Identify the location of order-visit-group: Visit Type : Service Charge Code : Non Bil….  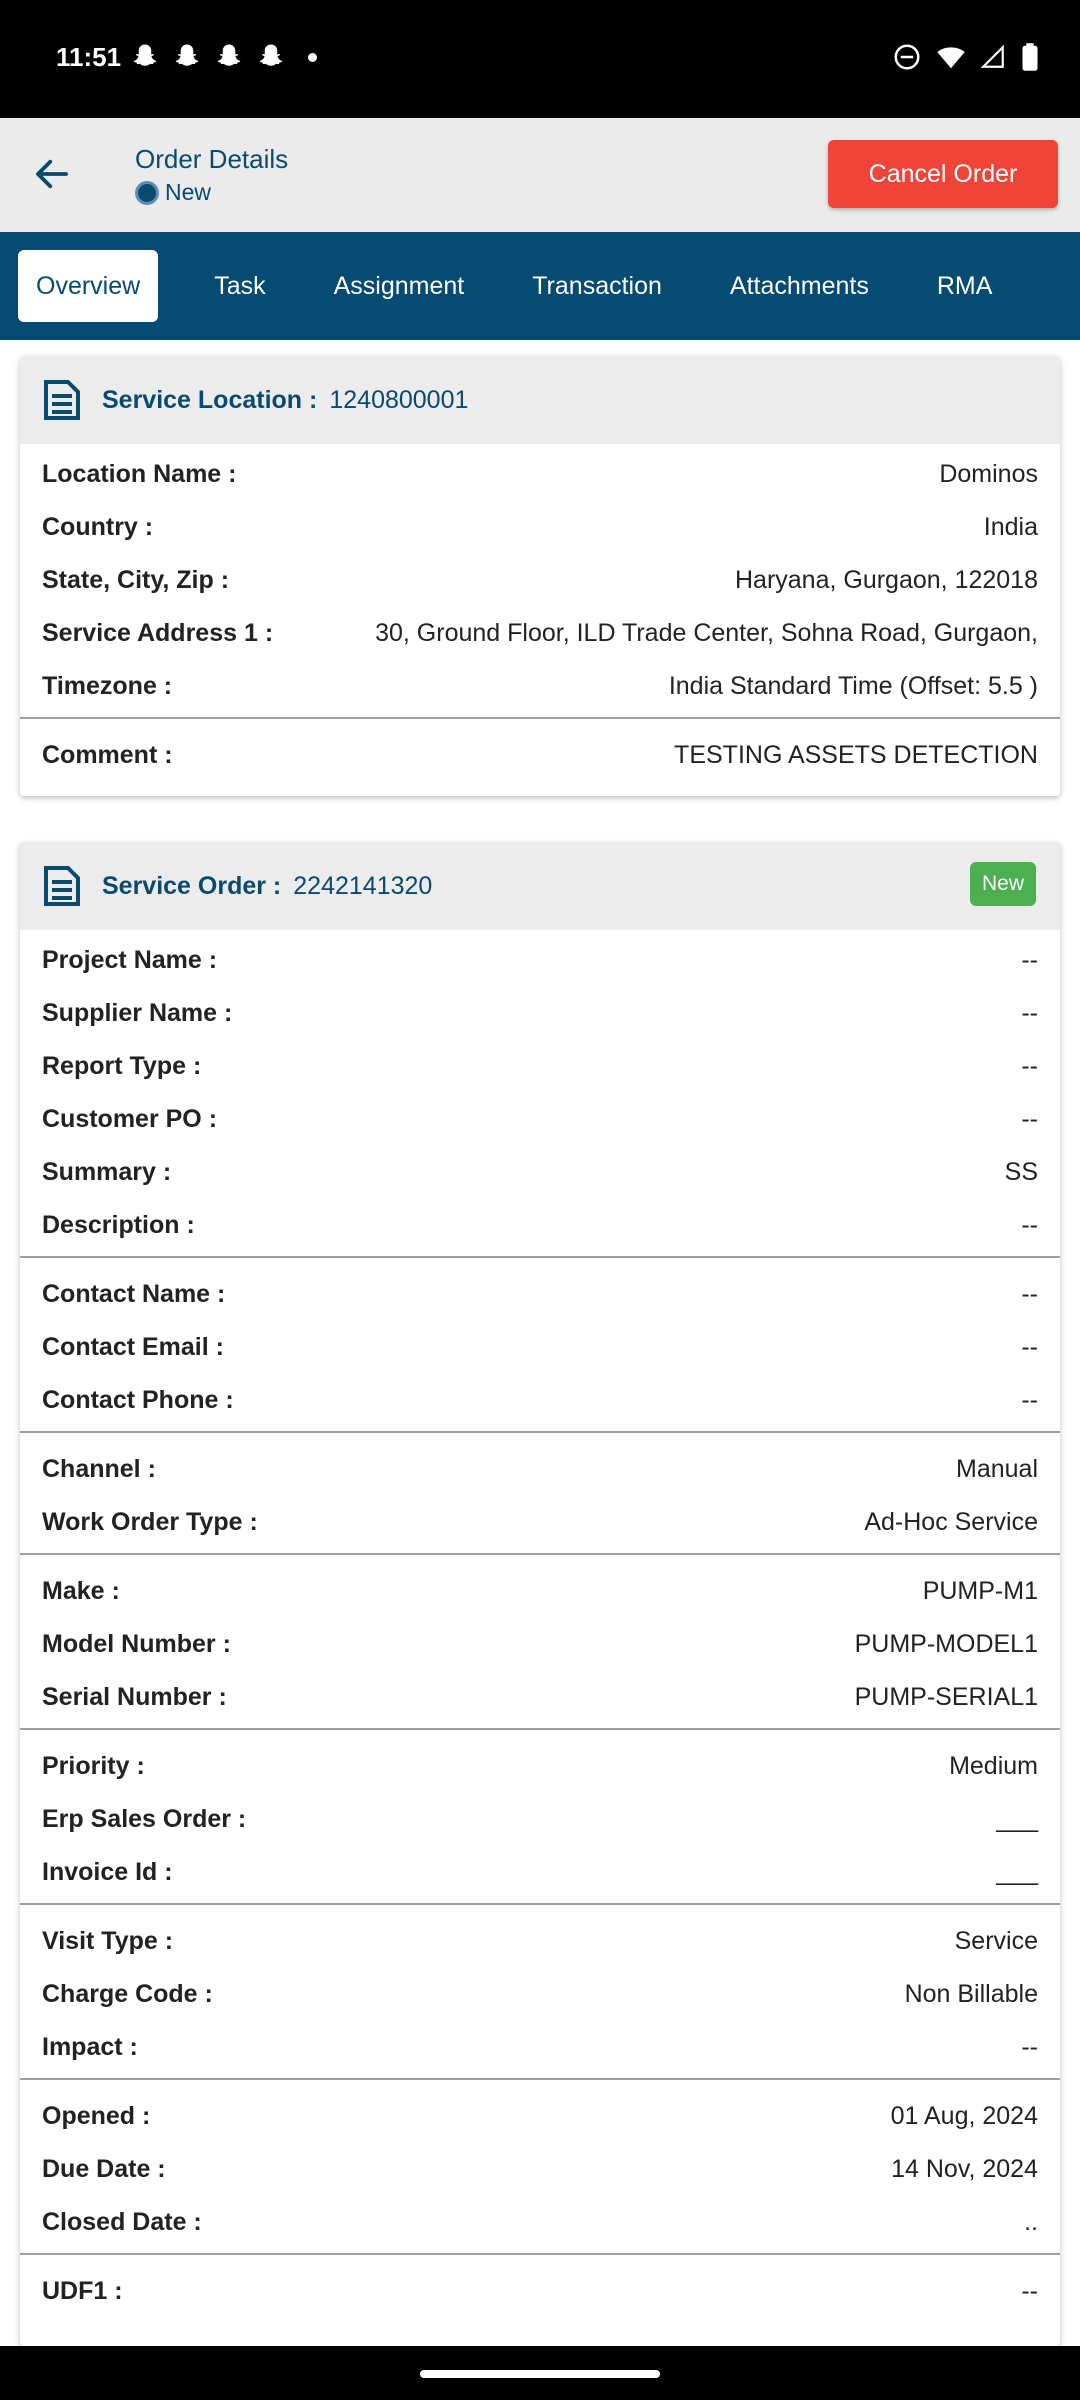
(540, 1991).